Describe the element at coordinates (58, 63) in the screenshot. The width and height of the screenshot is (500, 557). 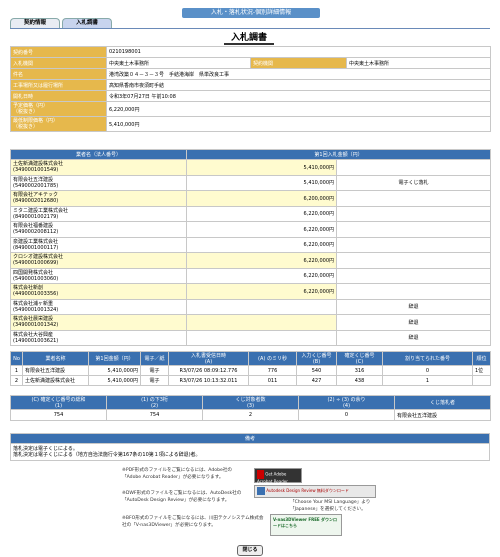
I see `bid-org-label: 入札機関` at that location.